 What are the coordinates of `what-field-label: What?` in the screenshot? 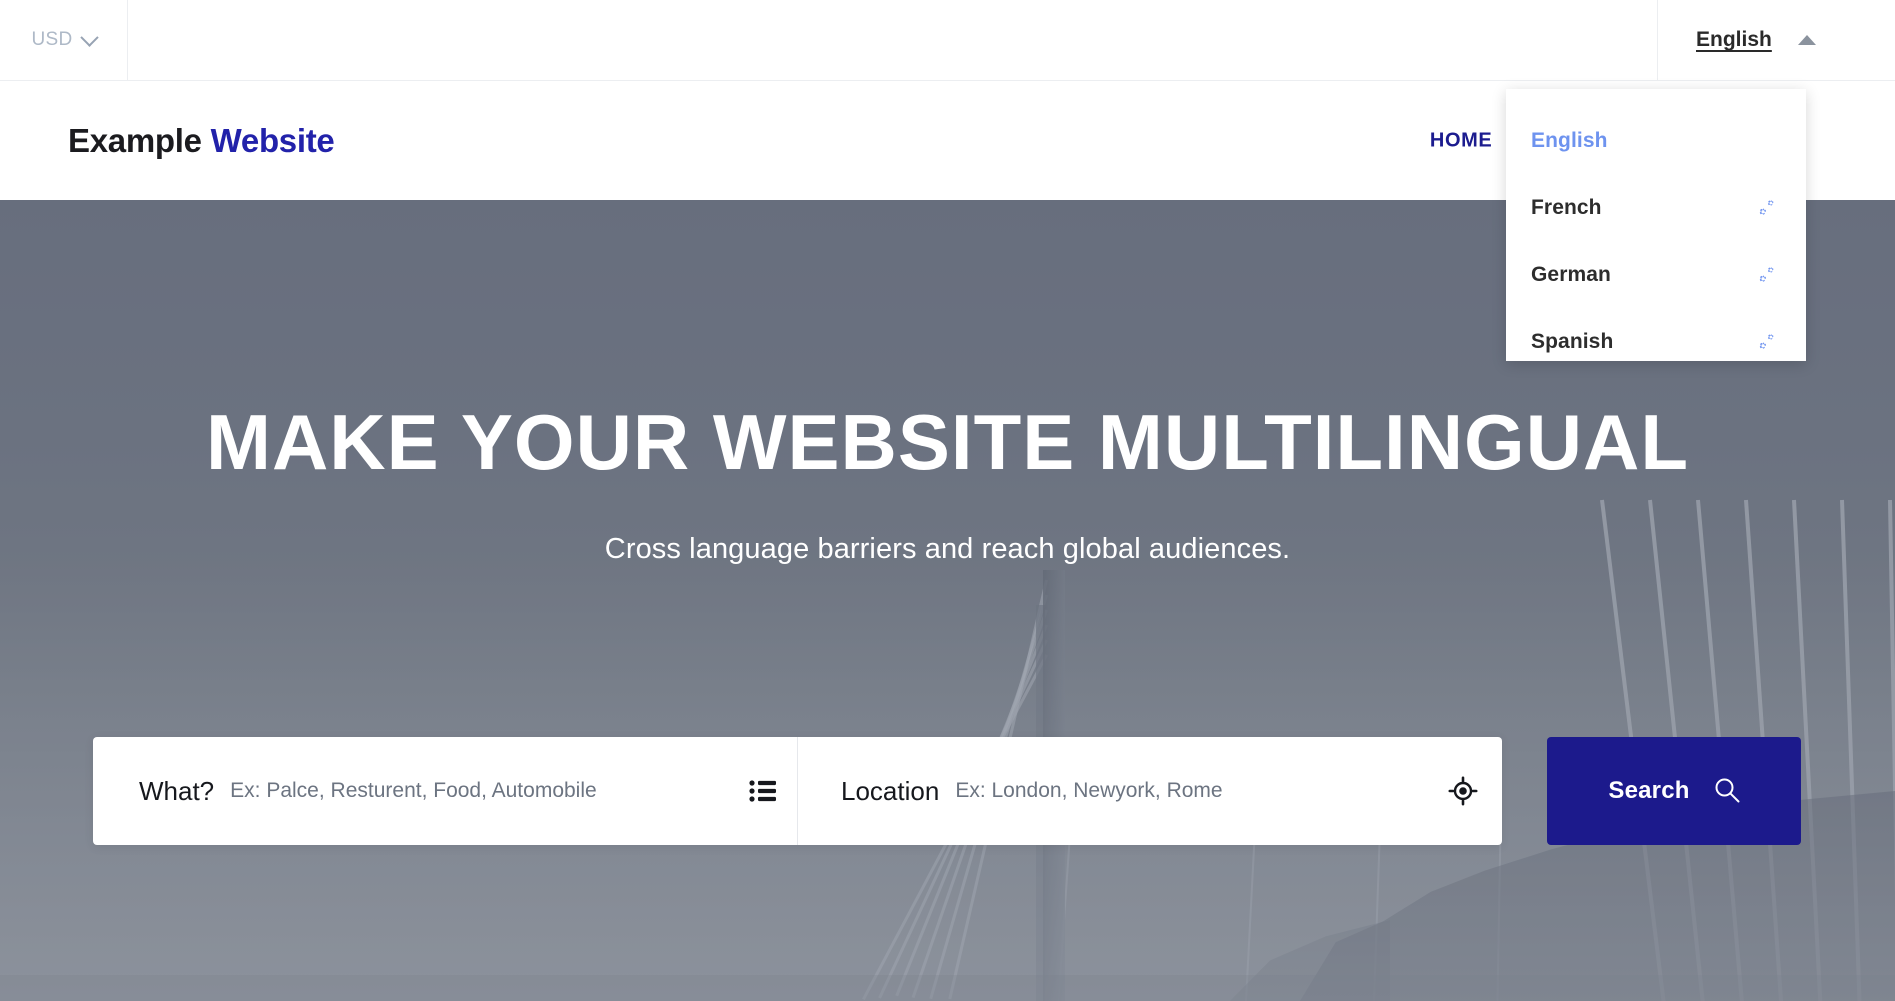 It's located at (177, 790).